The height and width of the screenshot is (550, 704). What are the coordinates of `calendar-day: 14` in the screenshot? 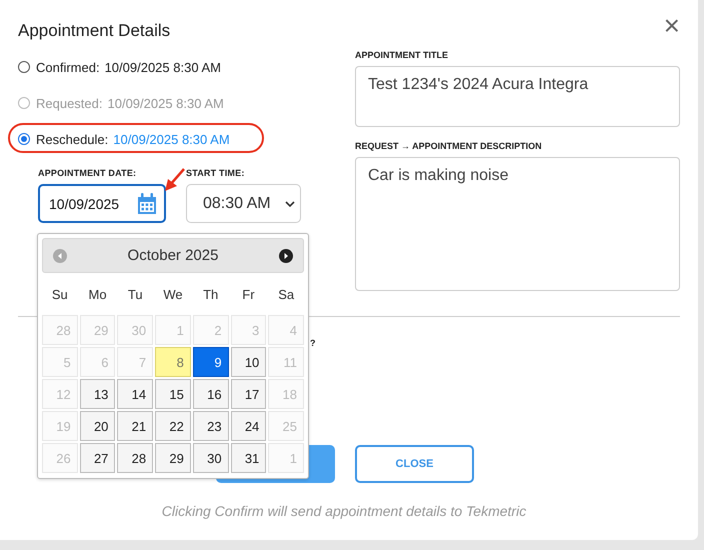 It's located at (135, 394).